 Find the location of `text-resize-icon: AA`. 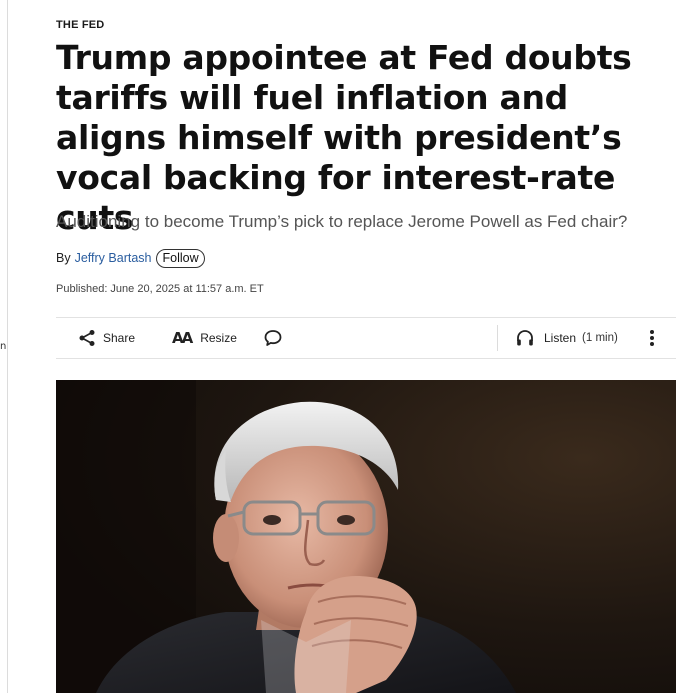

text-resize-icon: AA is located at coordinates (182, 338).